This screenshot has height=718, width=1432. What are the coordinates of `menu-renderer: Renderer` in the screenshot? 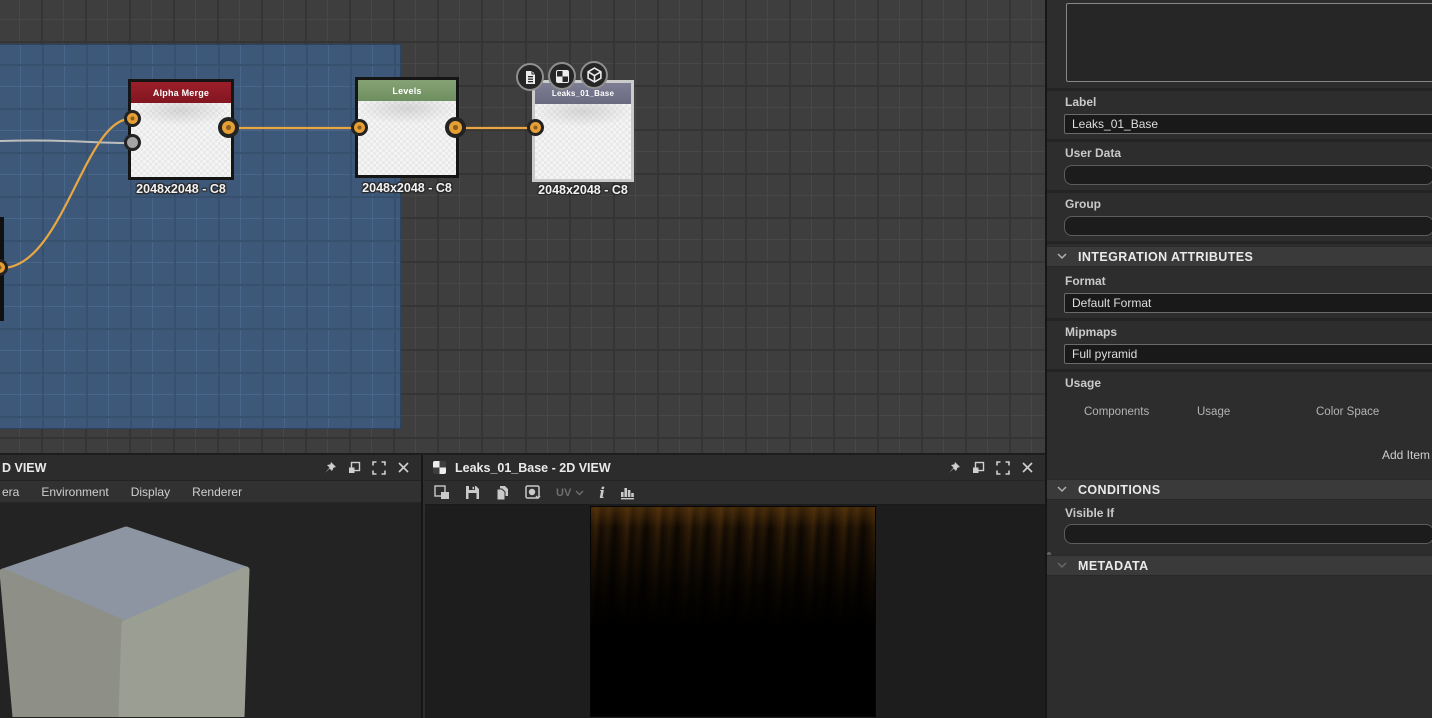 It's located at (217, 492).